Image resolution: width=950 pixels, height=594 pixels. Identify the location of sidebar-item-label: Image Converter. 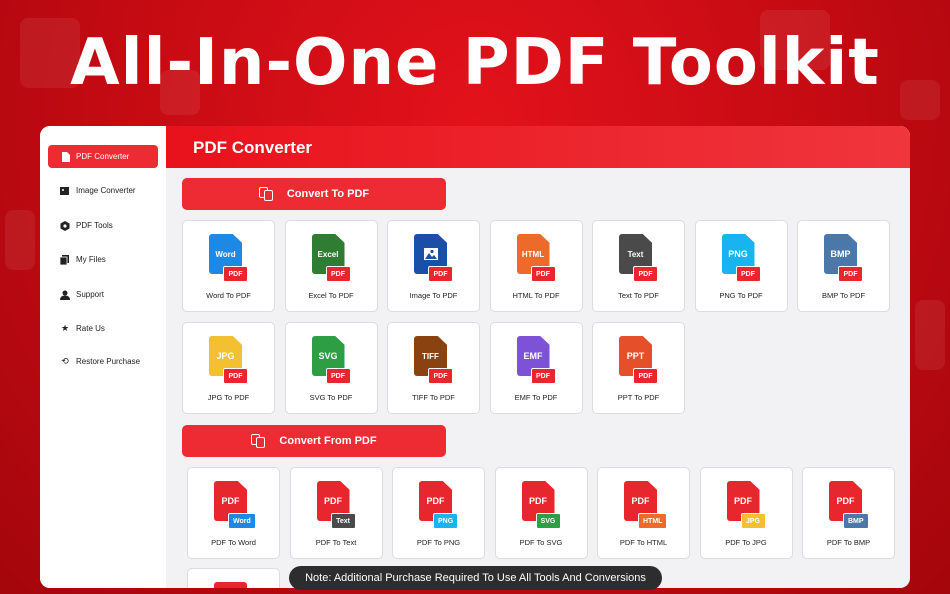
(106, 190).